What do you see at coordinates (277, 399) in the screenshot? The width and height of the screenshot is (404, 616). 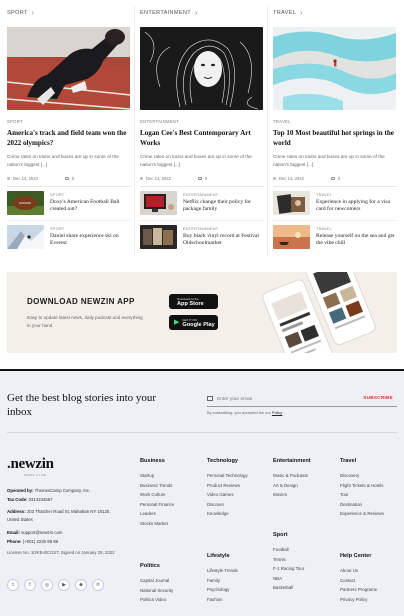 I see `email-input` at bounding box center [277, 399].